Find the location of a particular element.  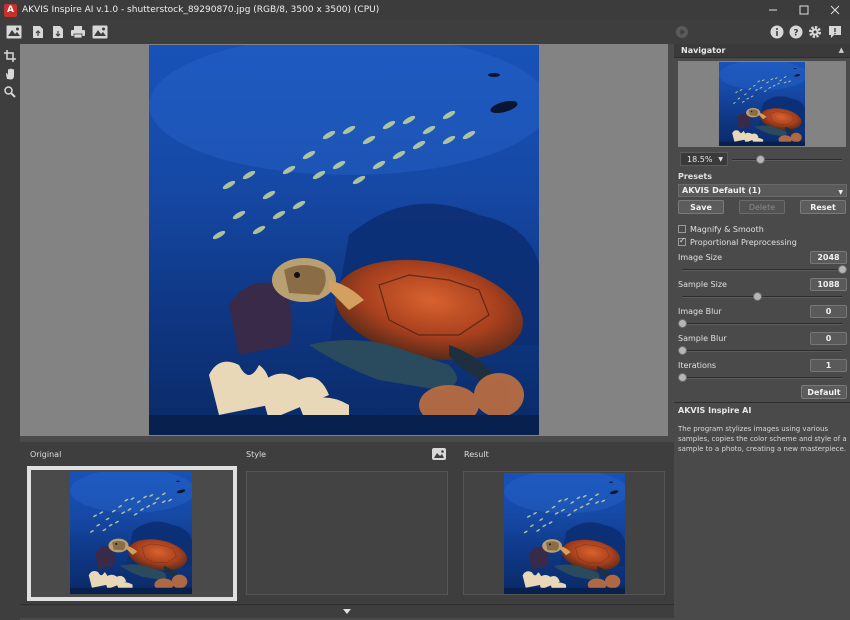

save-file-button is located at coordinates (58, 32).